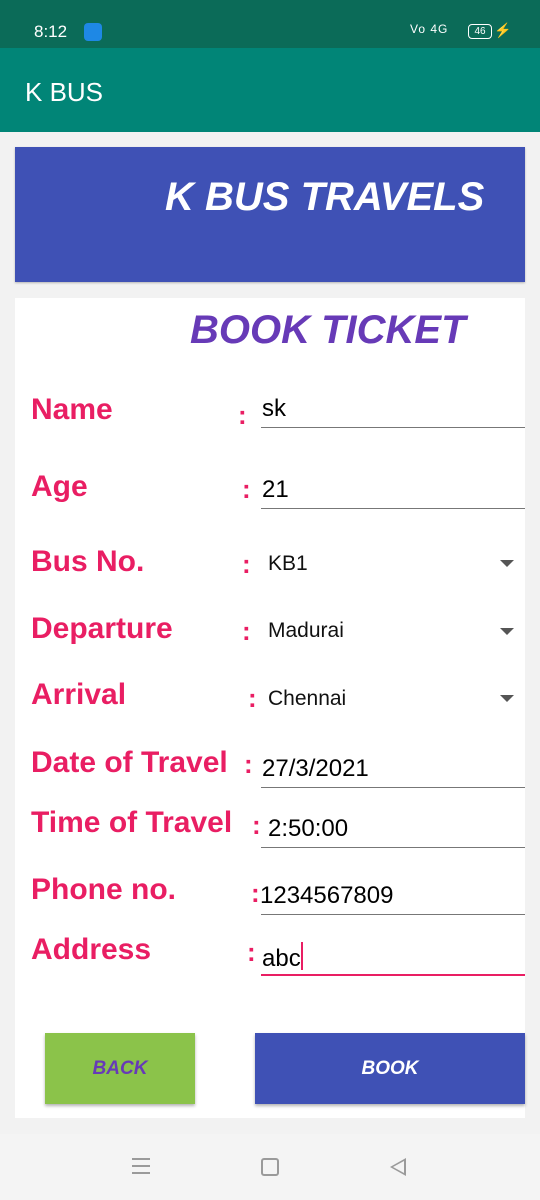  I want to click on arrival-label: Arrival, so click(79, 694).